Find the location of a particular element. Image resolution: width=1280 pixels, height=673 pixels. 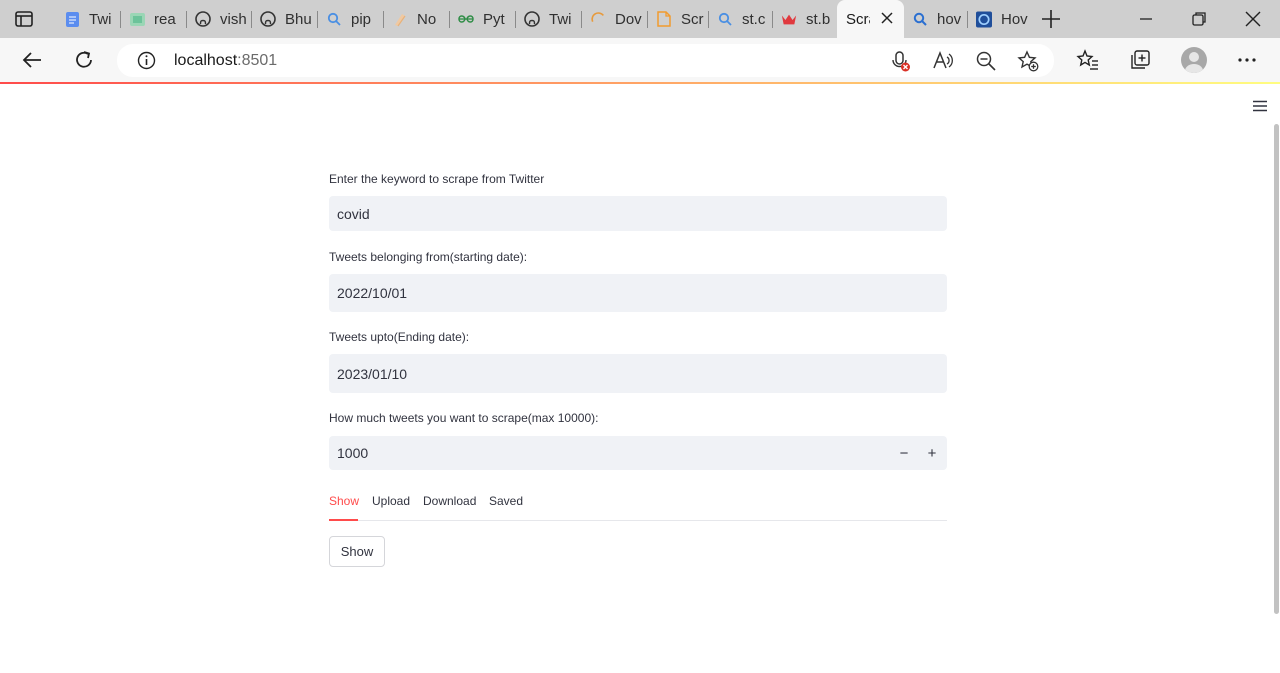

collections-icon is located at coordinates (1140, 60).